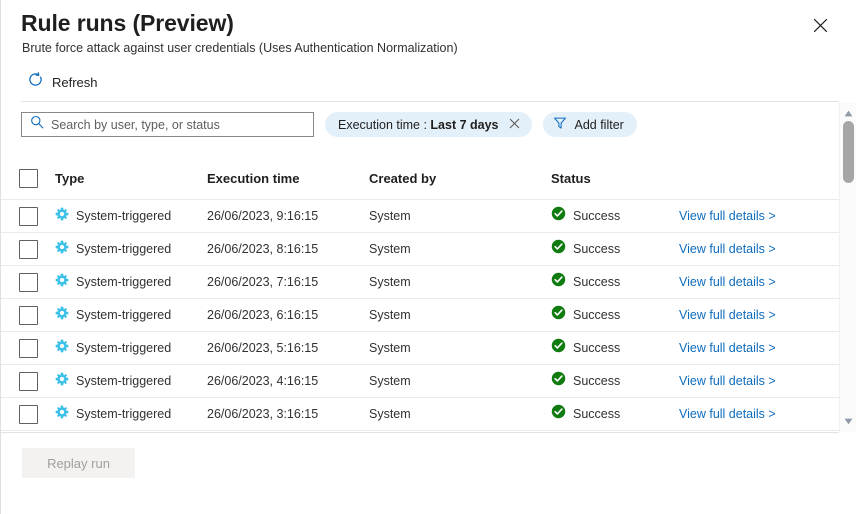 This screenshot has height=514, width=856. I want to click on scrollbar-thumb, so click(848, 152).